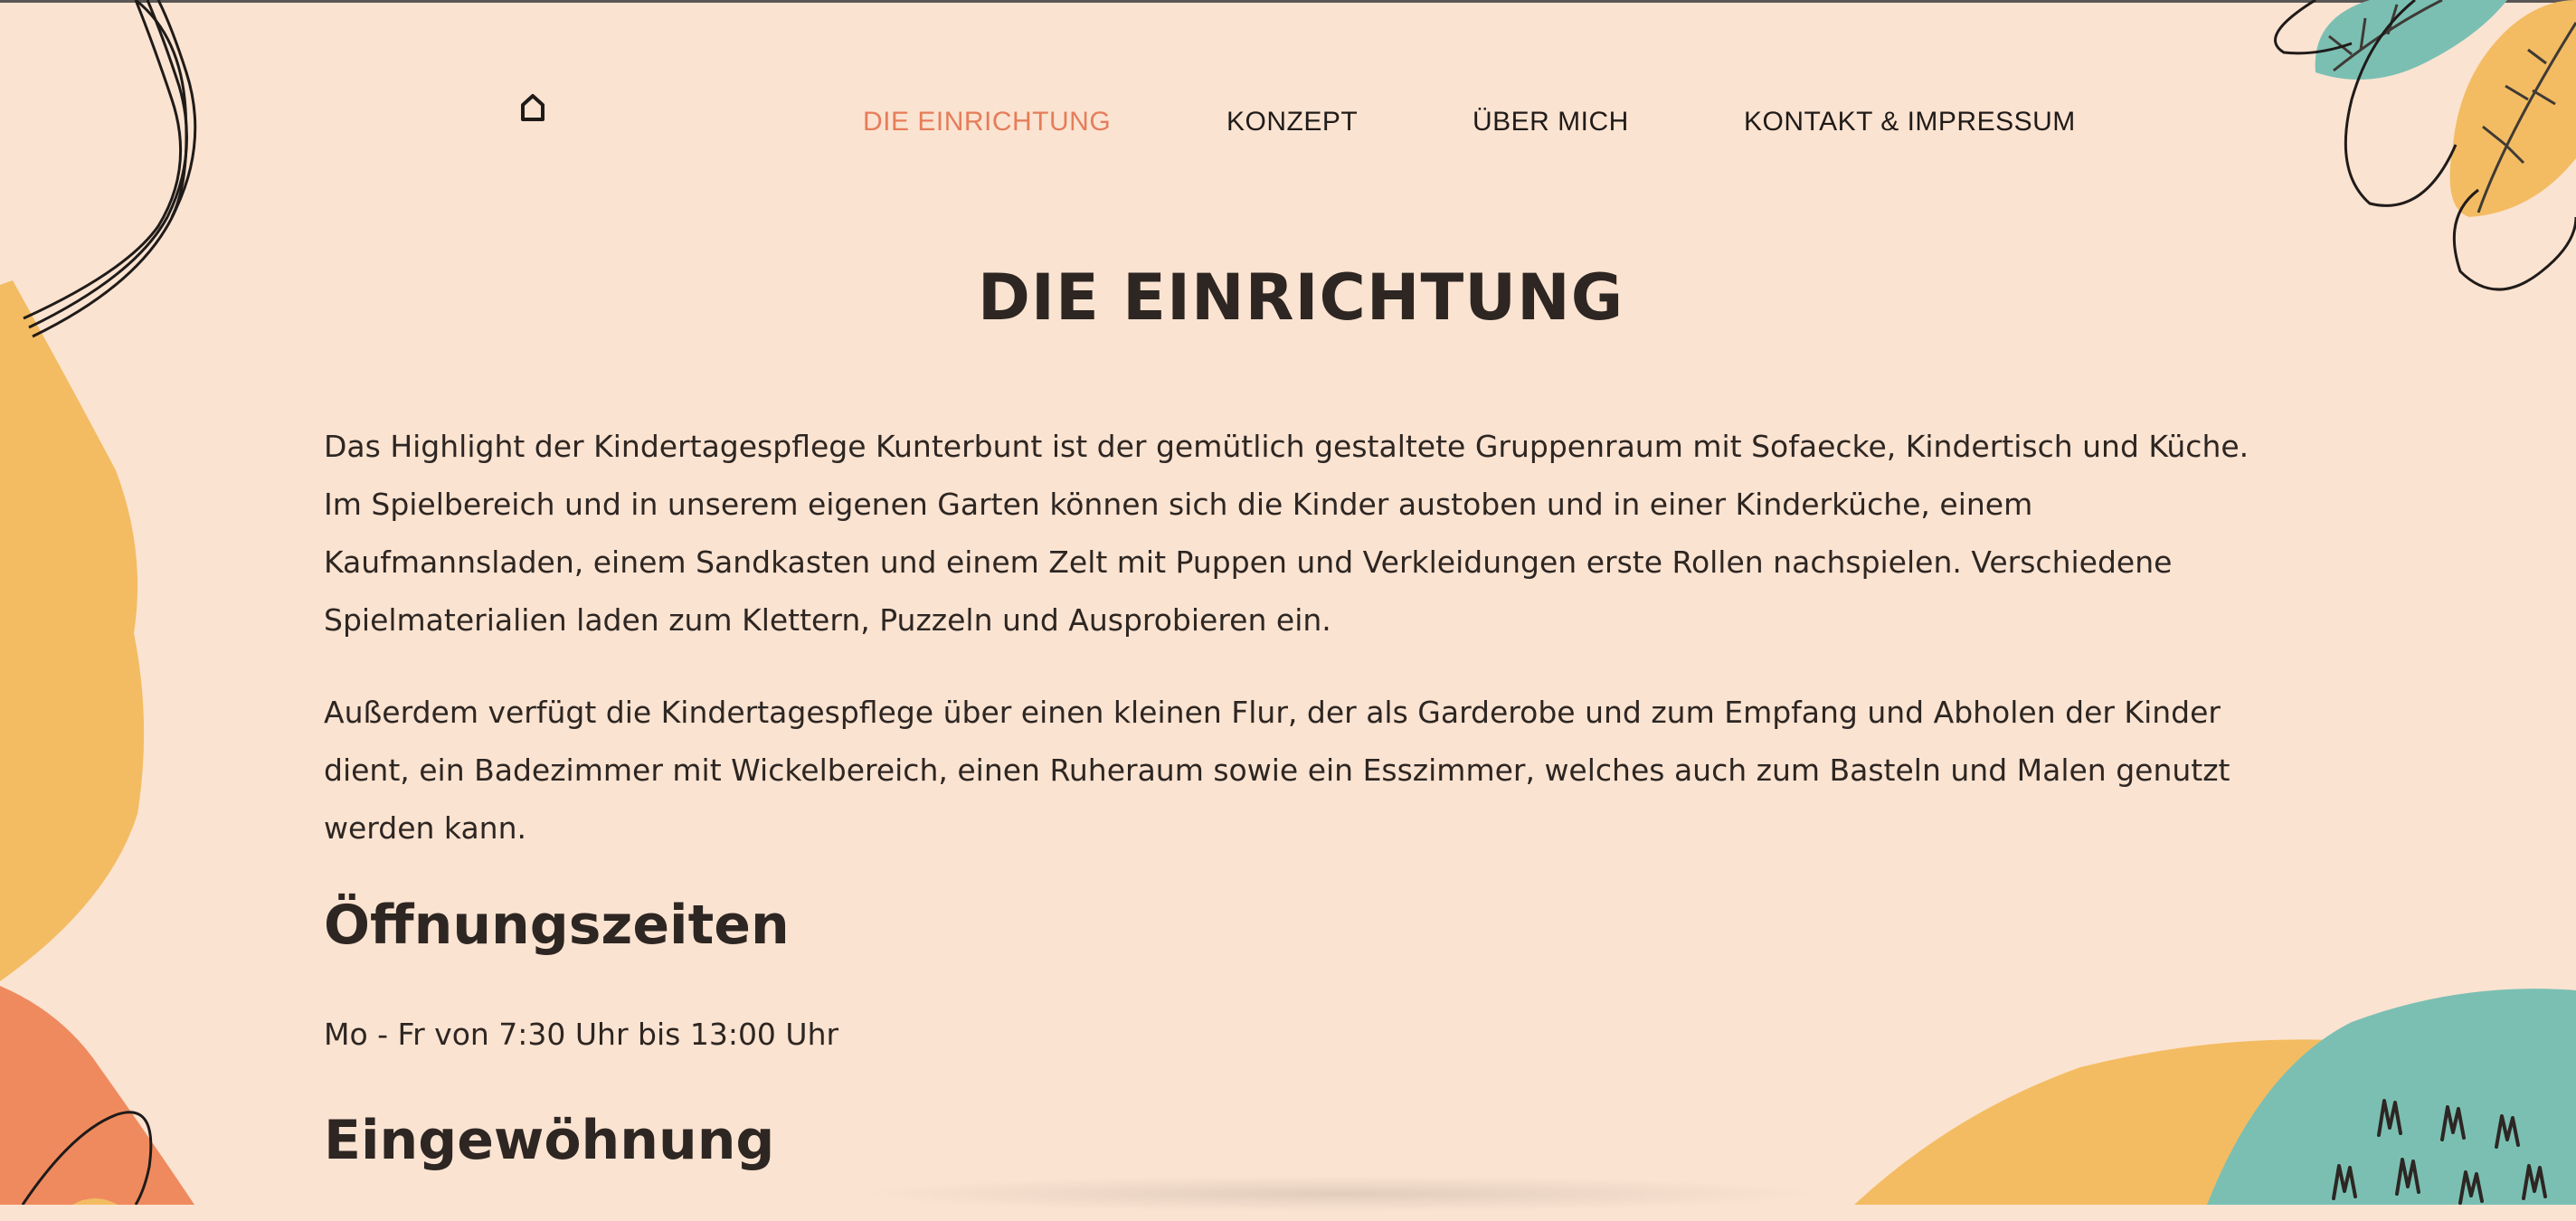 The height and width of the screenshot is (1221, 2576). Describe the element at coordinates (1288, 1) in the screenshot. I see `top-border` at that location.